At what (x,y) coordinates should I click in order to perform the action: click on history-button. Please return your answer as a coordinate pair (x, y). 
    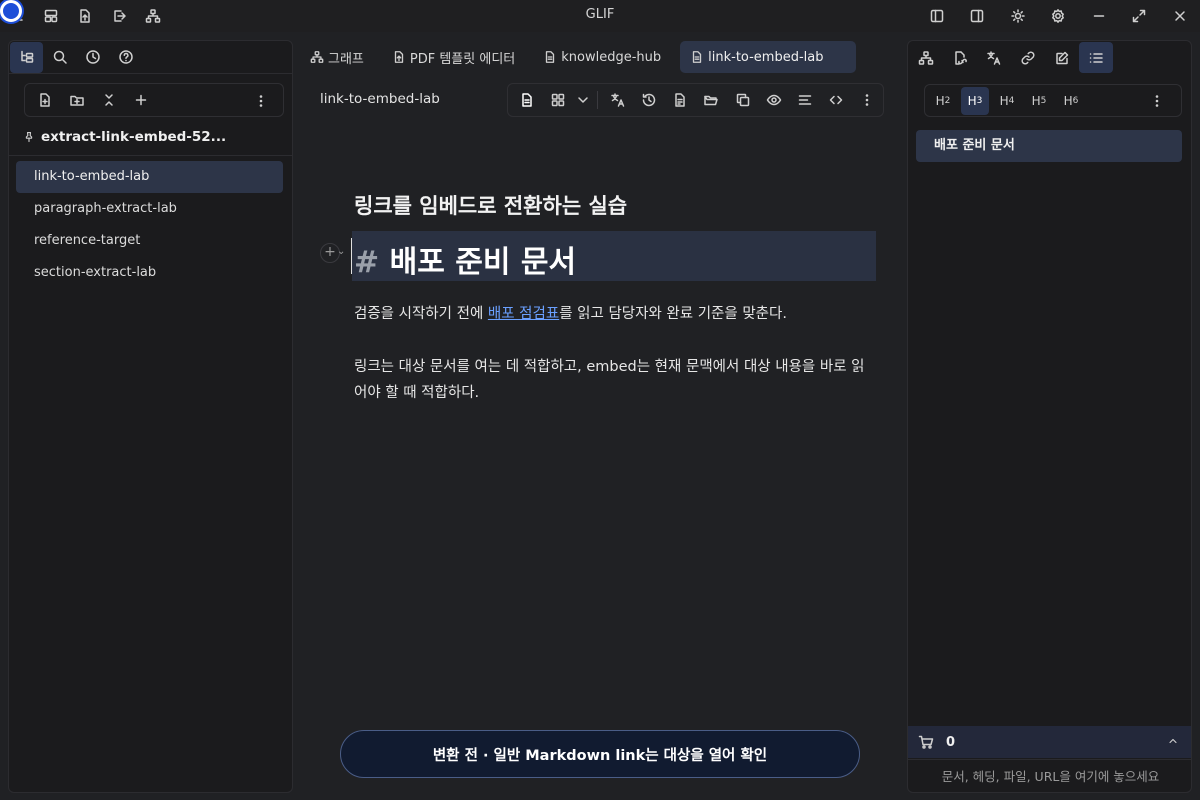
    Looking at the image, I should click on (648, 100).